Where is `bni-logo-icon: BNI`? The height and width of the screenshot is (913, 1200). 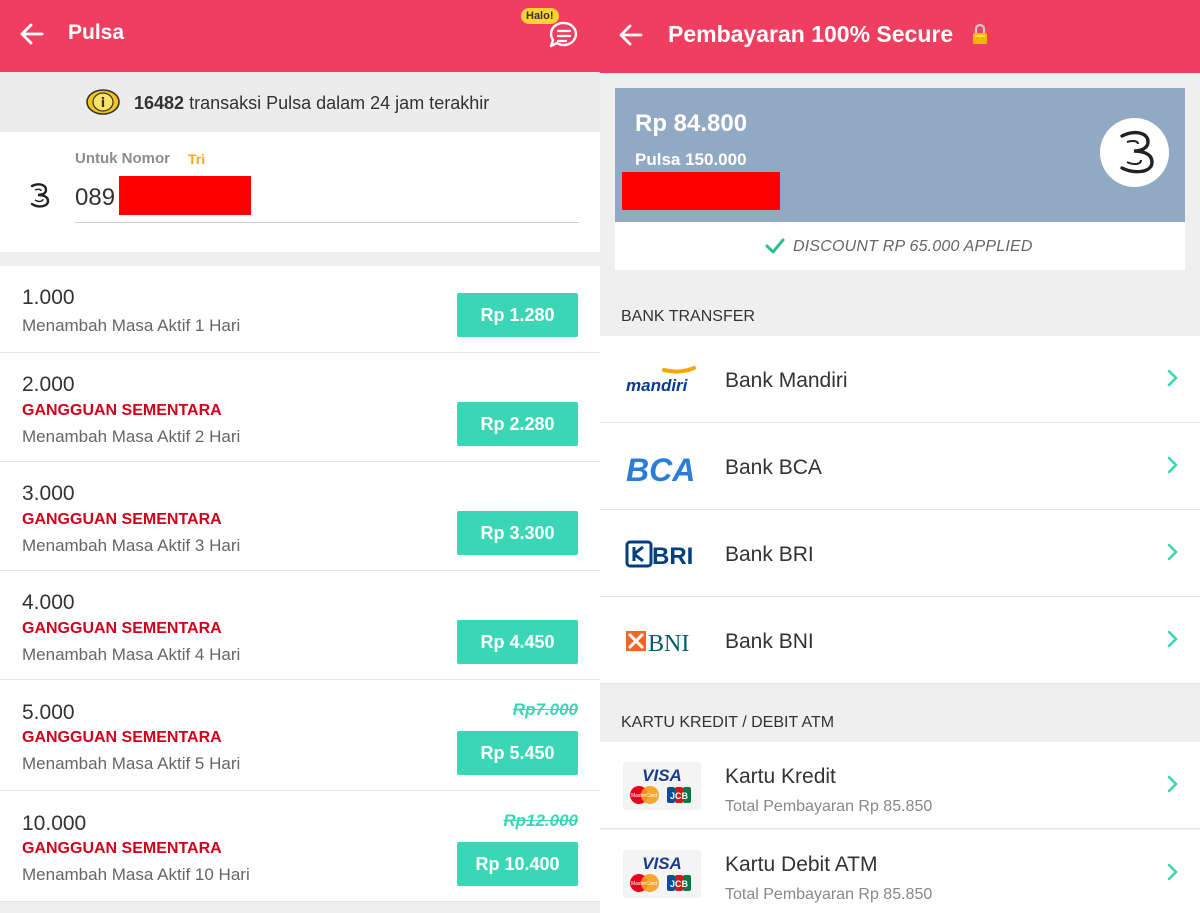 bni-logo-icon: BNI is located at coordinates (657, 644).